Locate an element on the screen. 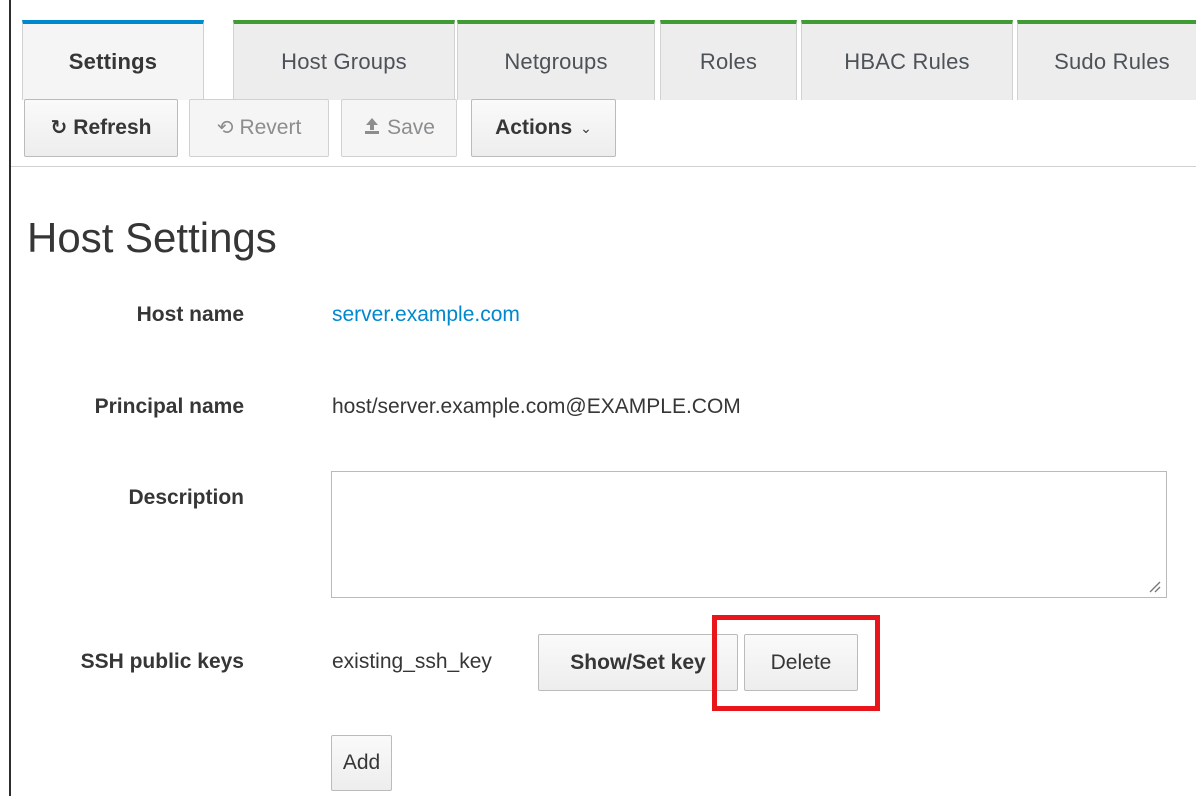 This screenshot has width=1196, height=796. revert-button: ⟲ Revert is located at coordinates (259, 128).